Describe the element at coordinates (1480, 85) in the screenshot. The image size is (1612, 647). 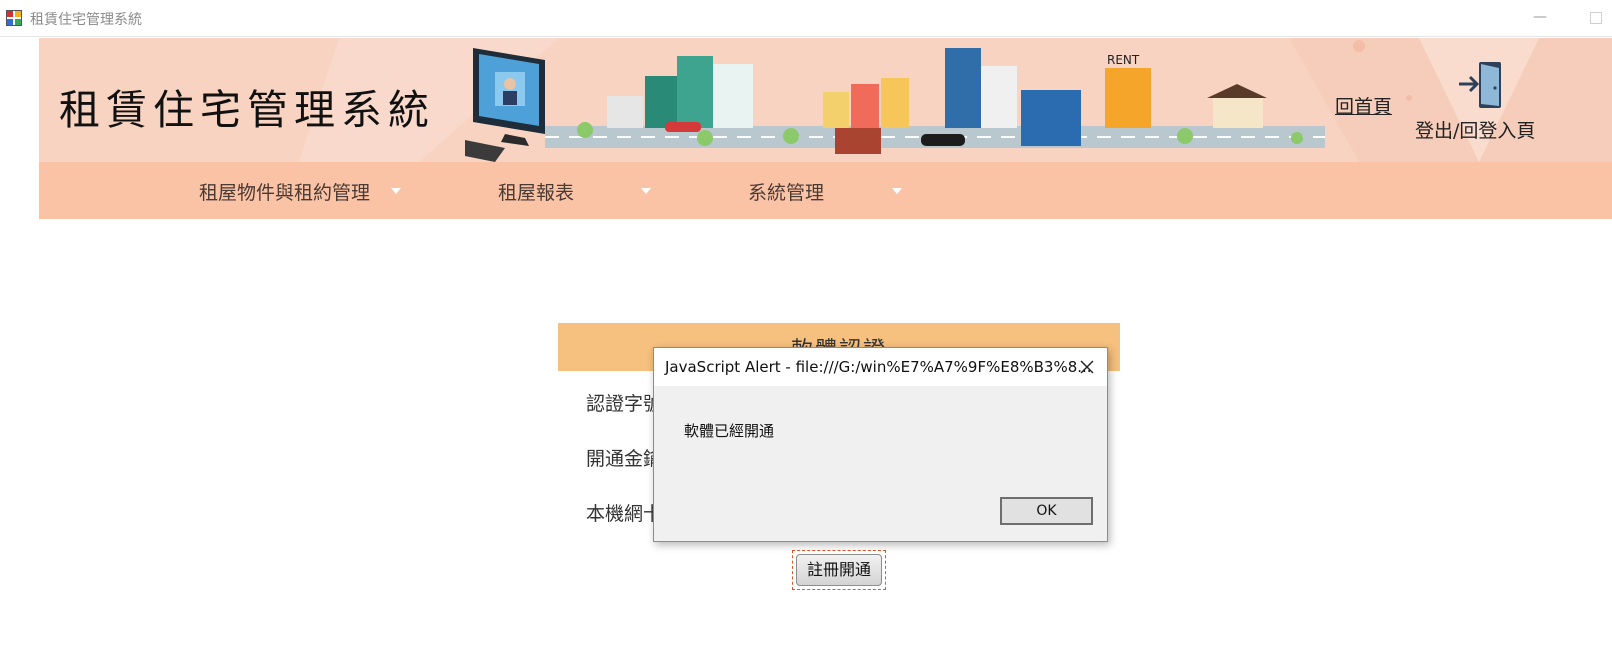
I see `logout-door-icon` at that location.